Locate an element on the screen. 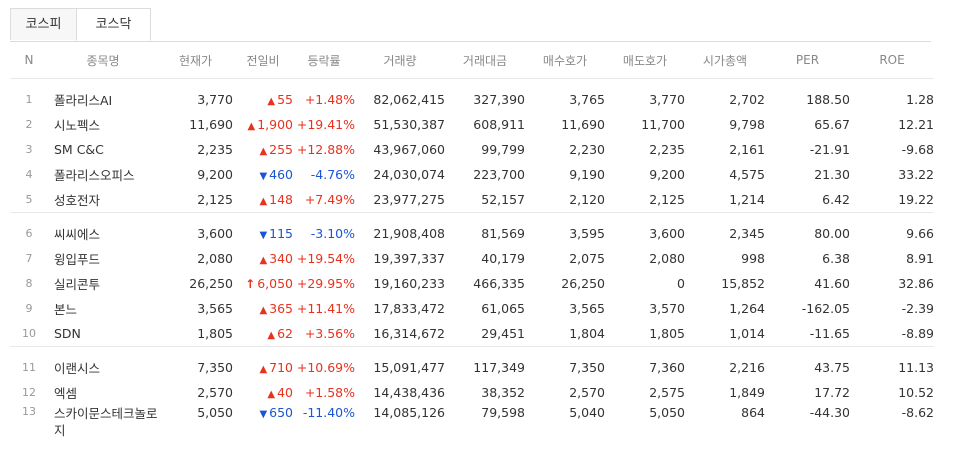 The image size is (966, 476). col-header-per: PER is located at coordinates (807, 60).